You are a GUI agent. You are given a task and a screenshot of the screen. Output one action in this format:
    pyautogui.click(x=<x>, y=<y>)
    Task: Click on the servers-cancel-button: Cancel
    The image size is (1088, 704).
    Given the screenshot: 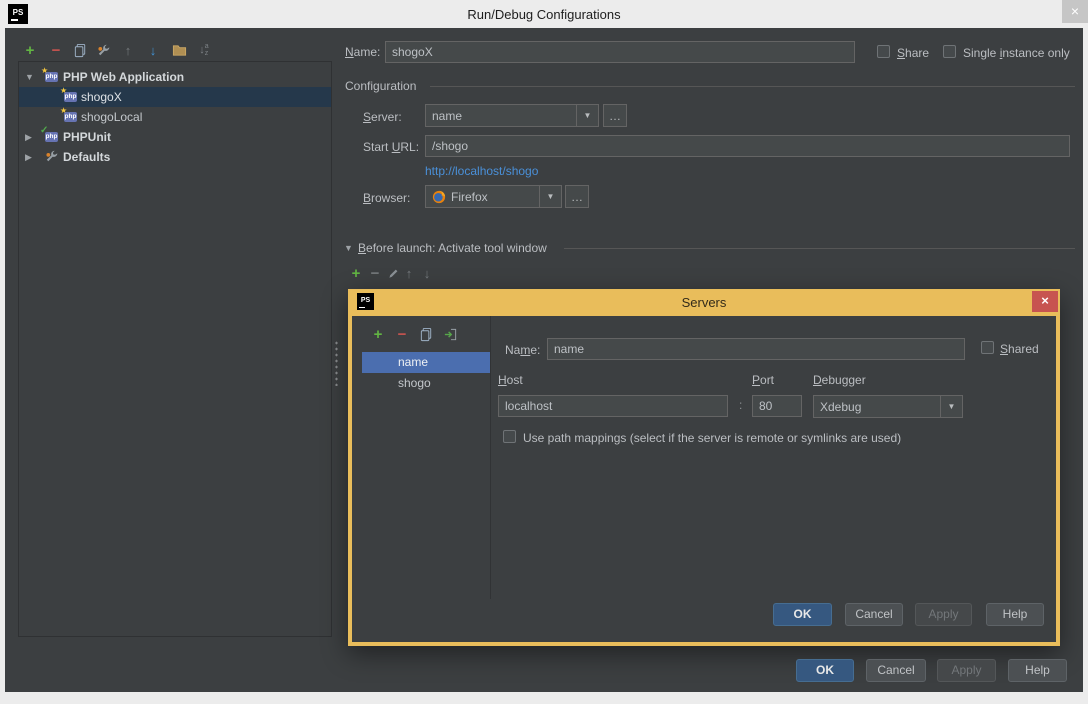 What is the action you would take?
    pyautogui.click(x=874, y=614)
    